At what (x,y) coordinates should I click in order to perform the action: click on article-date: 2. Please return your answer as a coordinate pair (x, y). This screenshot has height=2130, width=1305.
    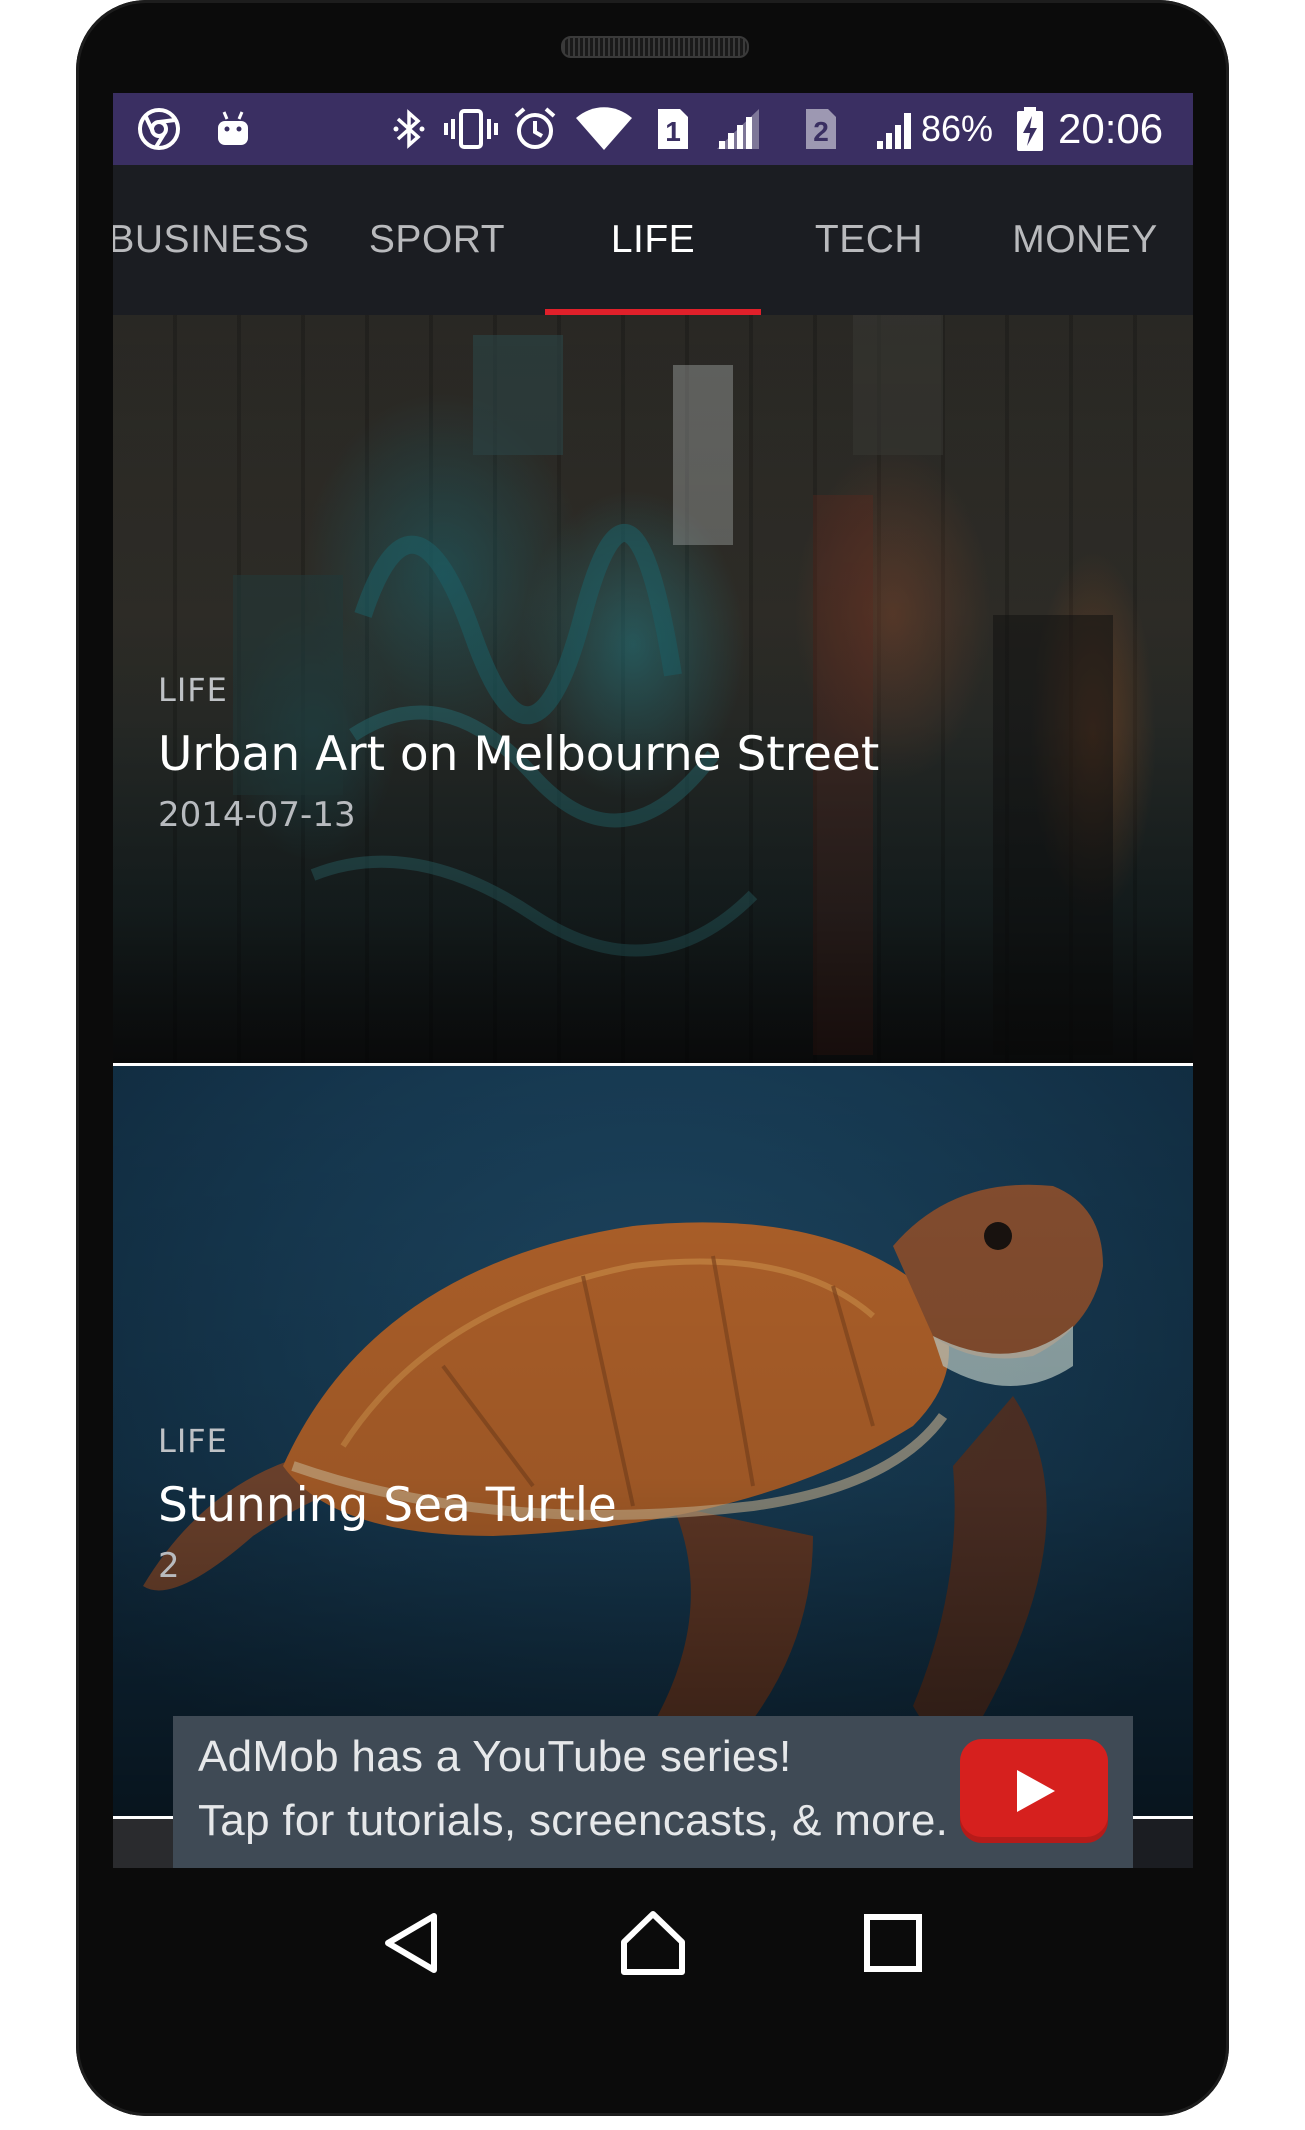
    Looking at the image, I should click on (169, 1566).